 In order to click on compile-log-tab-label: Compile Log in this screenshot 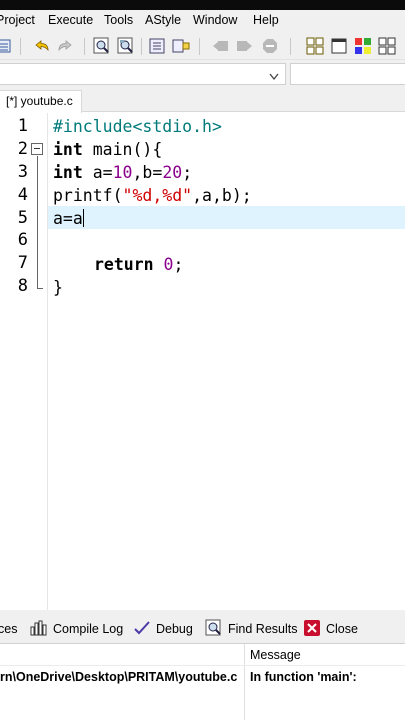, I will do `click(88, 629)`.